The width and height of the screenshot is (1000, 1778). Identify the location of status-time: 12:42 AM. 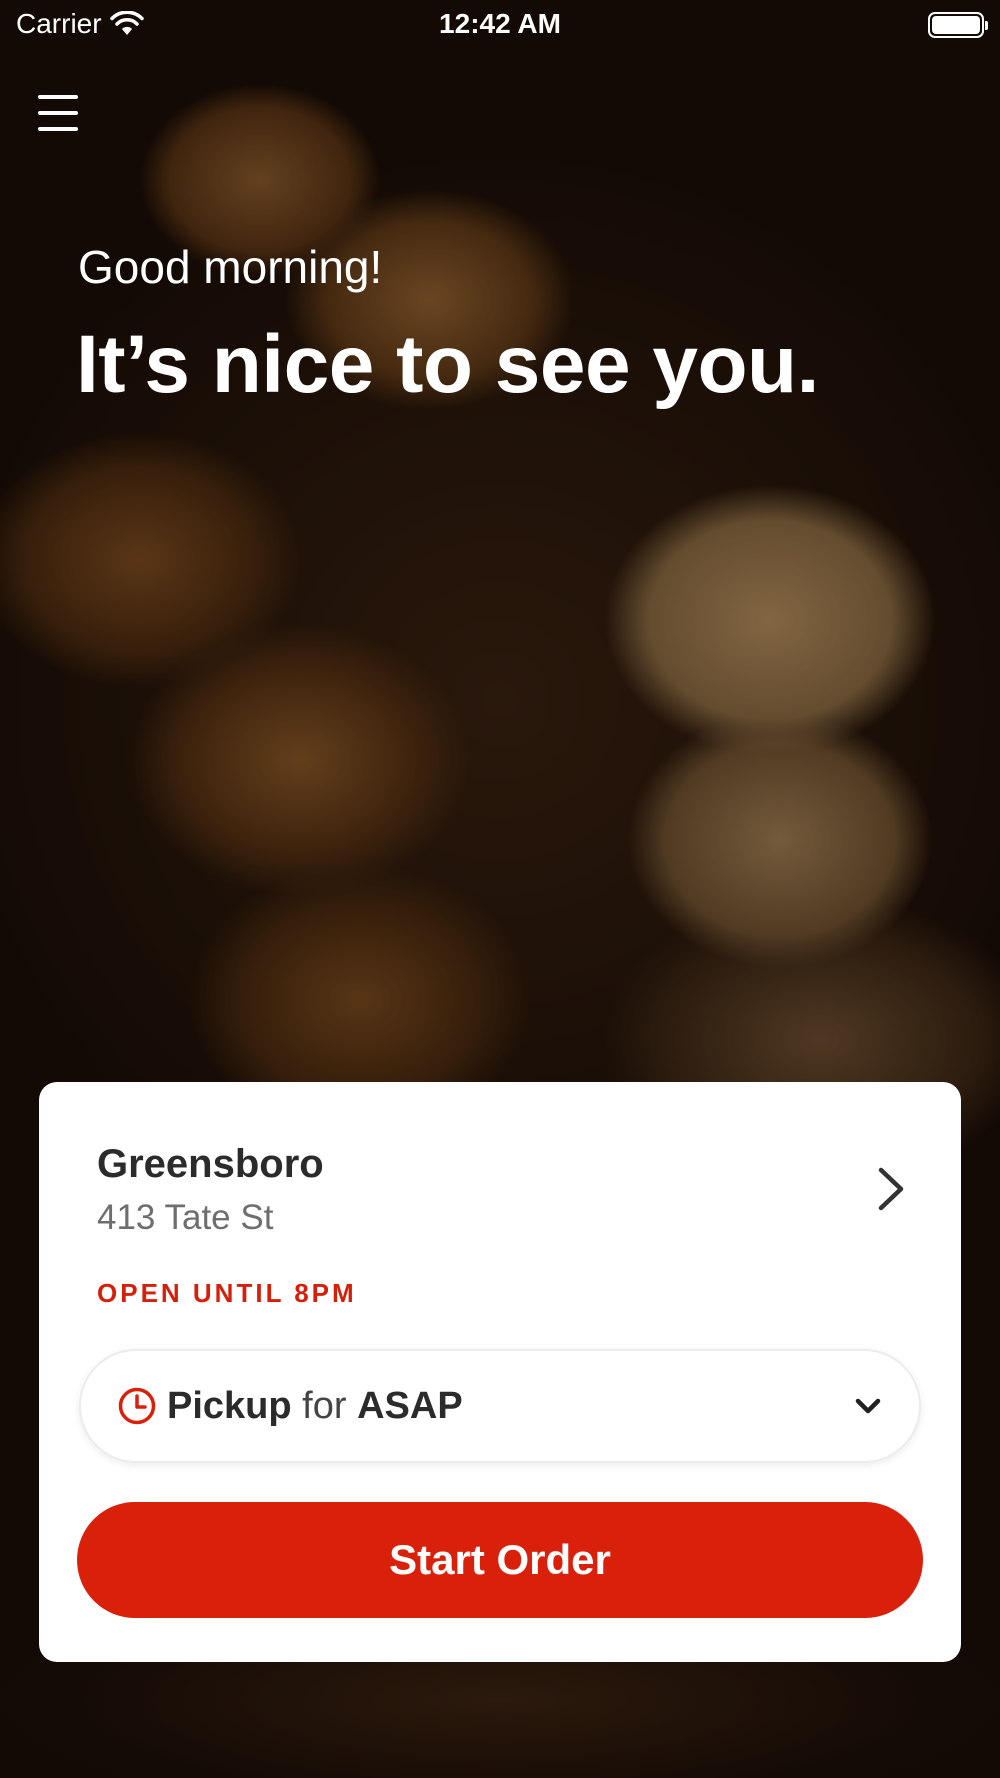
(500, 23).